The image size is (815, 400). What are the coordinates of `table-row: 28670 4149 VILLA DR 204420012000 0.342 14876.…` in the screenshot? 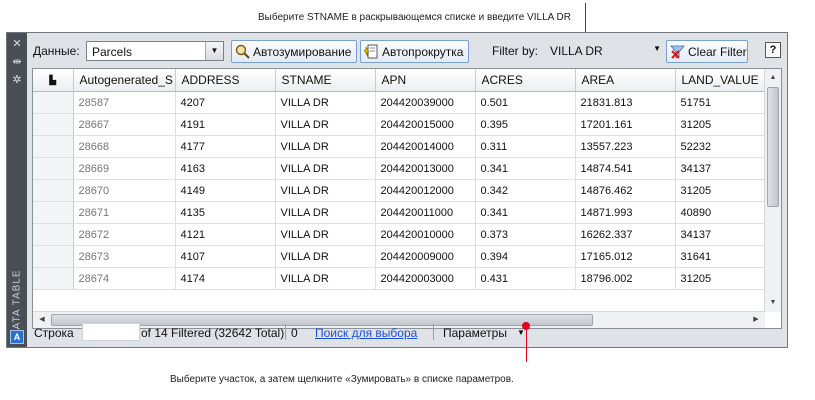 It's located at (404, 190).